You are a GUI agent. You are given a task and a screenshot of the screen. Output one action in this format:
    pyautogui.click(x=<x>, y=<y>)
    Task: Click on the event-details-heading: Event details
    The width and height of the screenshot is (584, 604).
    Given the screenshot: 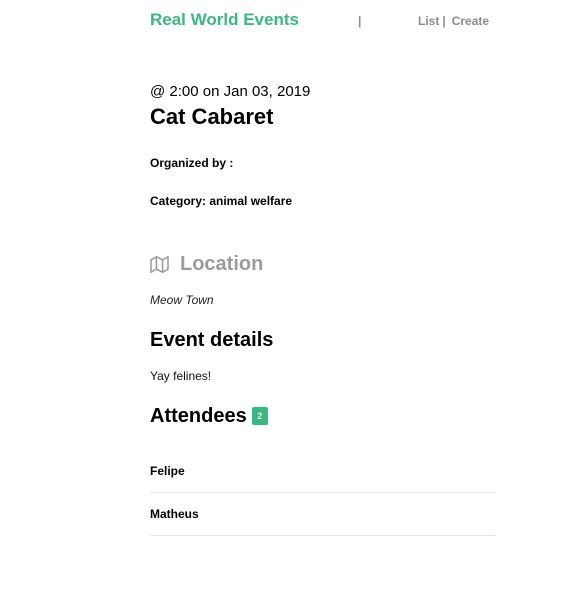 What is the action you would take?
    pyautogui.click(x=212, y=340)
    